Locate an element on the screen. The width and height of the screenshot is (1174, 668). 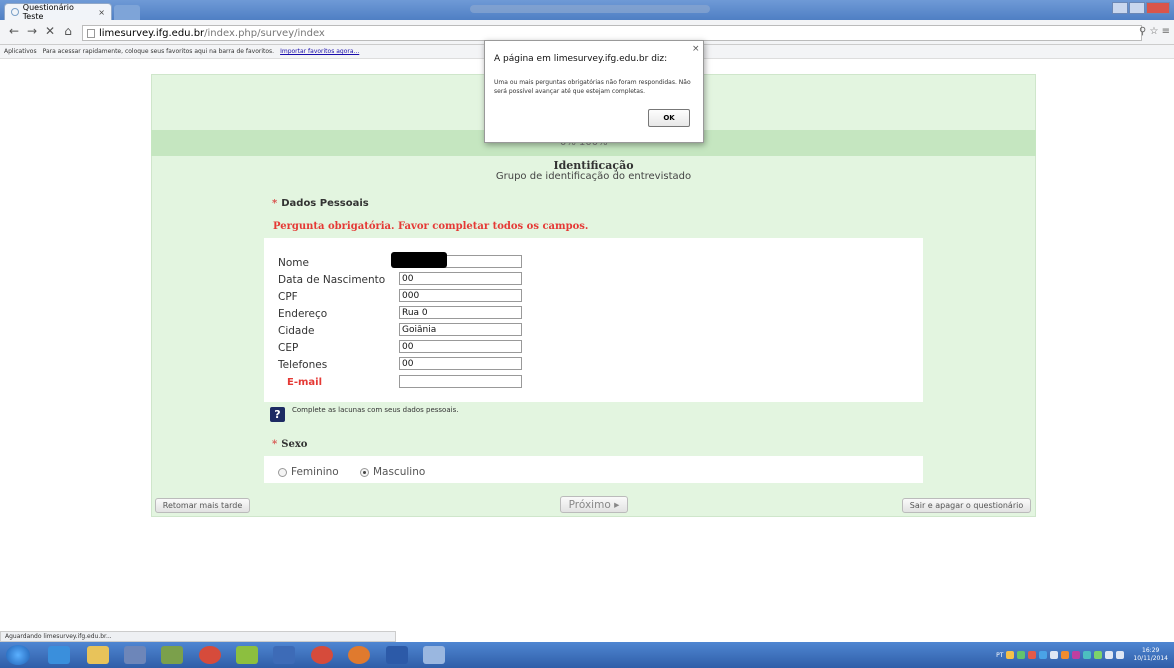
resume-later-button: Retomar mais tarde is located at coordinates (202, 505).